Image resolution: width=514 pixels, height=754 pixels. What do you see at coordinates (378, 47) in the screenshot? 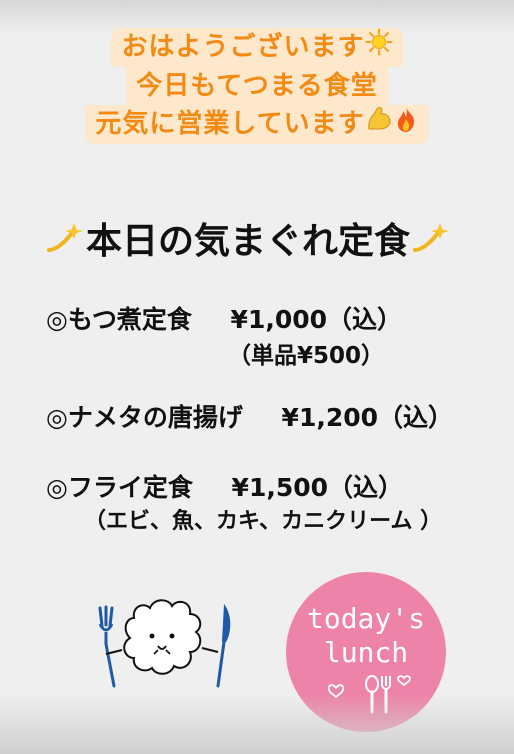
I see `sun-icon` at bounding box center [378, 47].